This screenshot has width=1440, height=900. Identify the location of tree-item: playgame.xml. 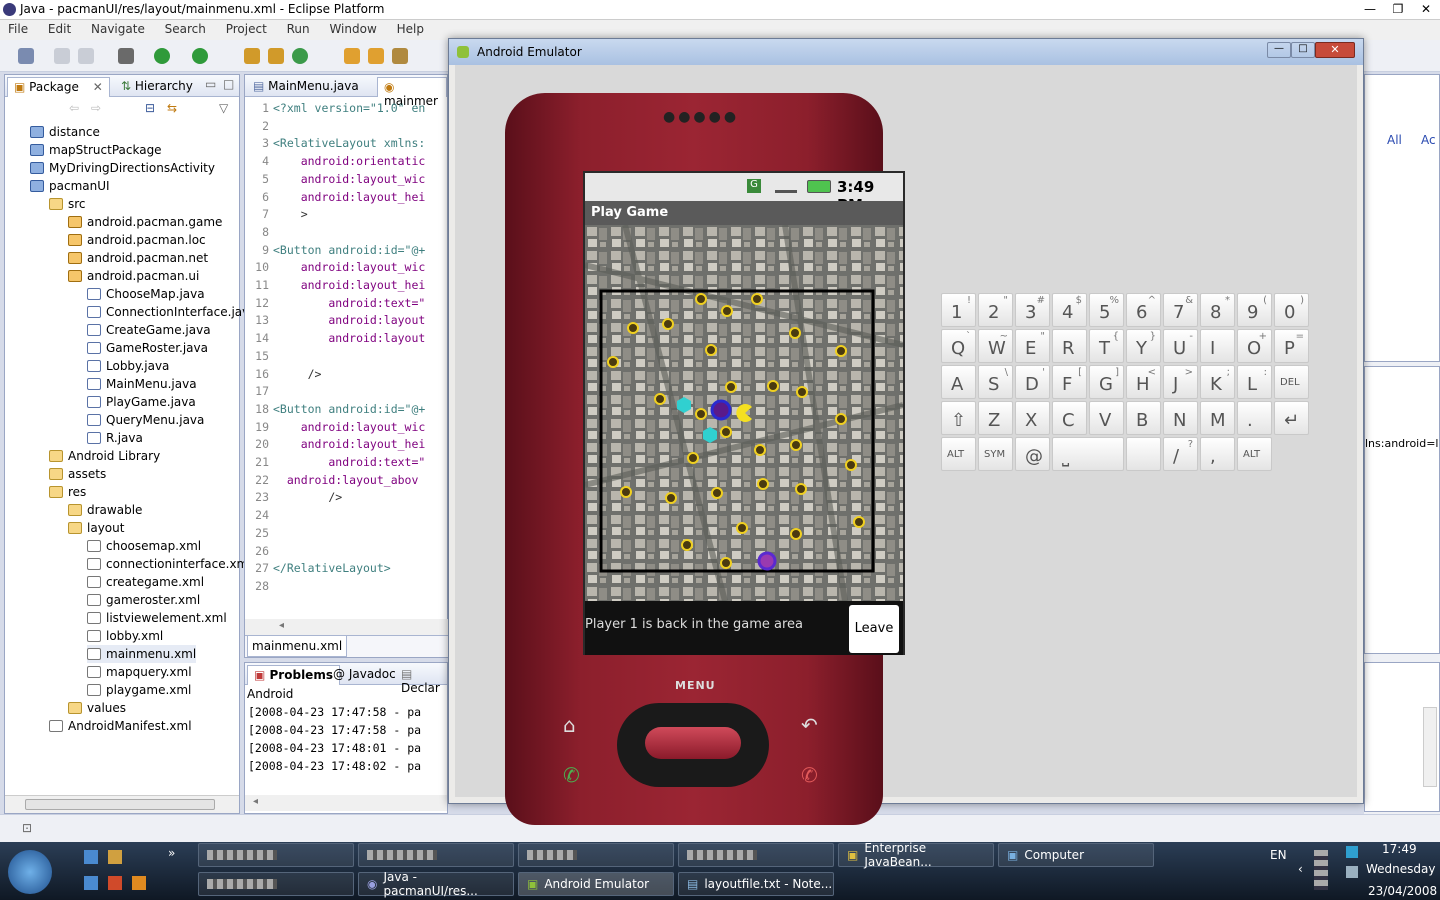
(139, 690).